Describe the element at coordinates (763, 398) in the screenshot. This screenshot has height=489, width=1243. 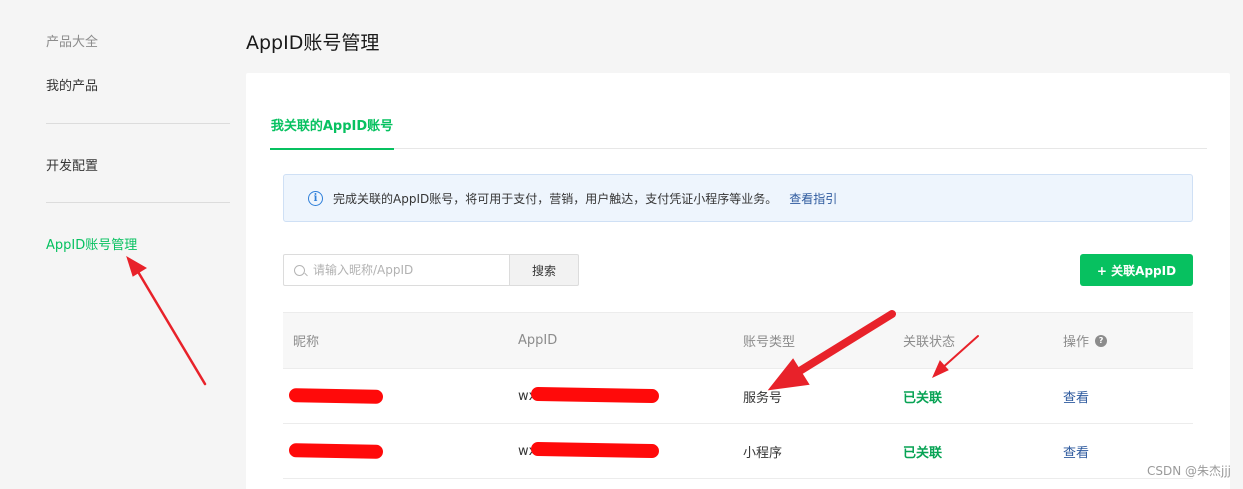
I see `account-type-cell: 服务号` at that location.